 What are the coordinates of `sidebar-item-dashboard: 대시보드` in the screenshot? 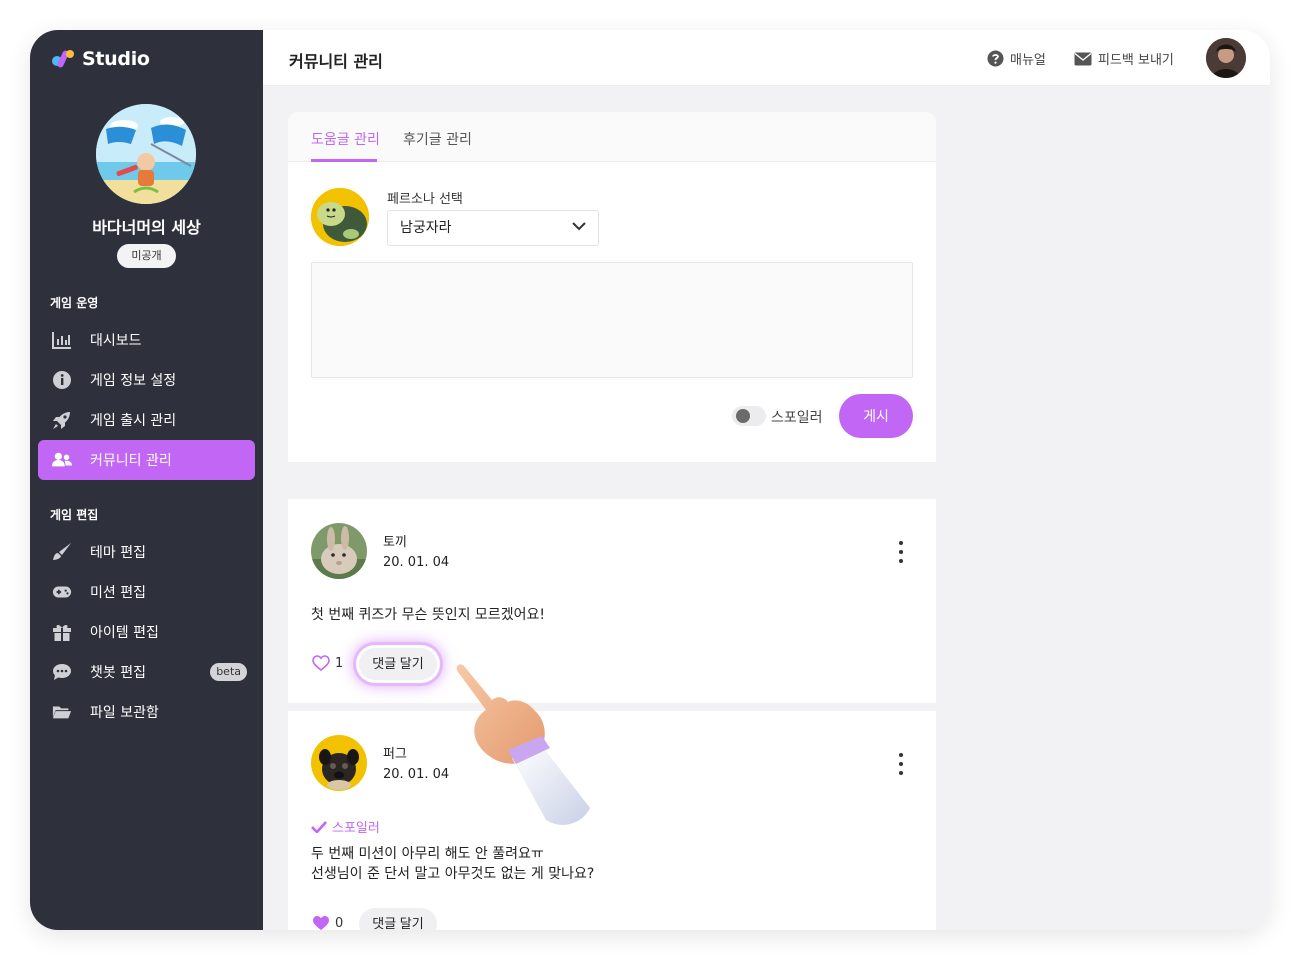 It's located at (146, 340).